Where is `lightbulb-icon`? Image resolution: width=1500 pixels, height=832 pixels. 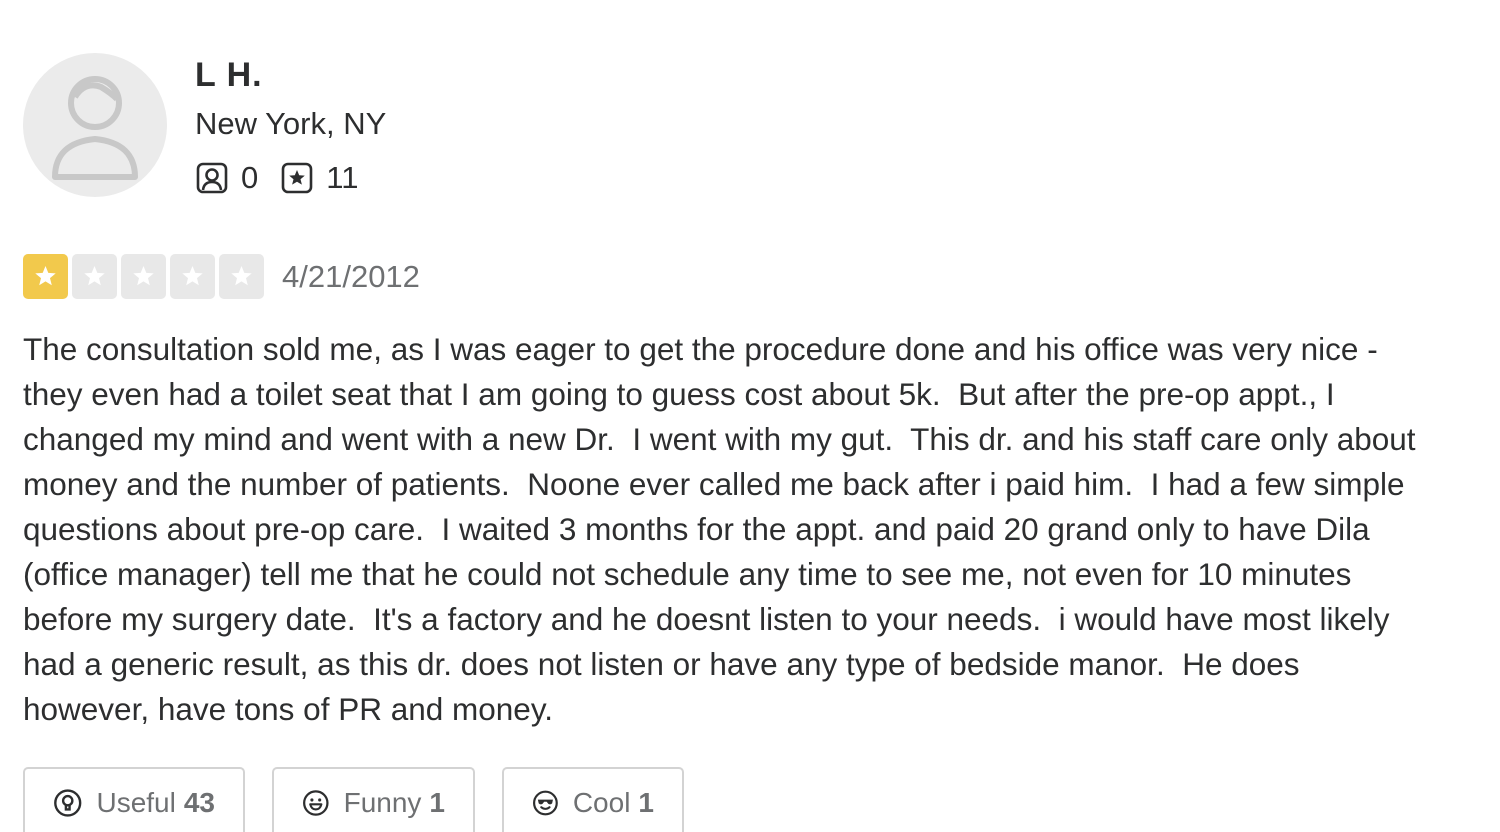 lightbulb-icon is located at coordinates (68, 803).